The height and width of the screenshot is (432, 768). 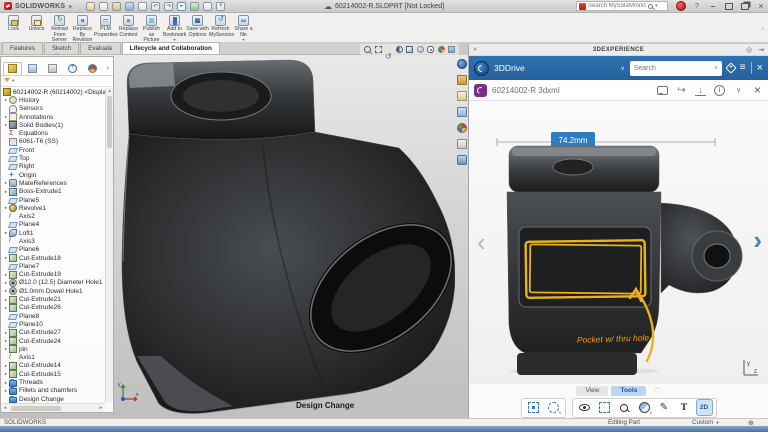 I want to click on rebuild-icon, so click(x=195, y=6).